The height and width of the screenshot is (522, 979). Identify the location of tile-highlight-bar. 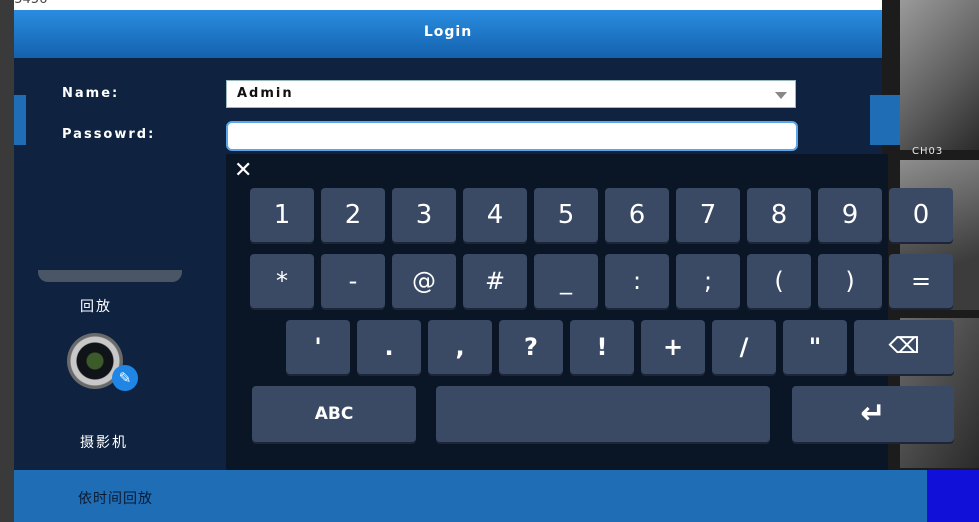
(891, 120).